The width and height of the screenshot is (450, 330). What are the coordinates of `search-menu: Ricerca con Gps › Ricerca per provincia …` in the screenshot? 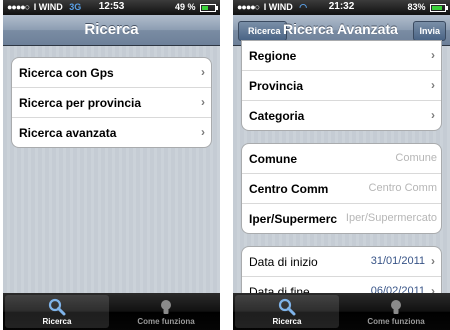 It's located at (111, 102).